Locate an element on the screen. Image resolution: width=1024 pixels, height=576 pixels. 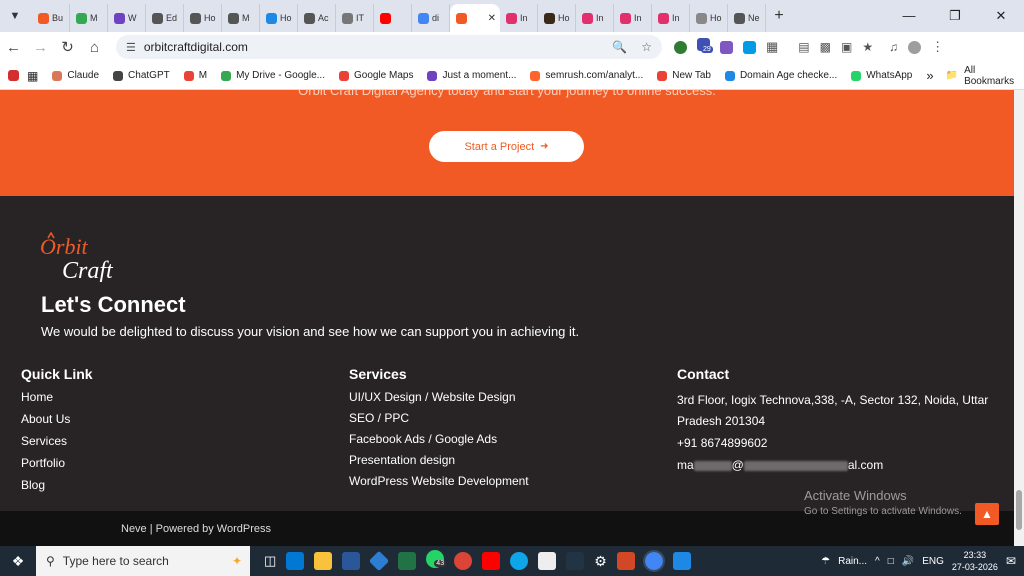
chrome-active-icon is located at coordinates (653, 561).